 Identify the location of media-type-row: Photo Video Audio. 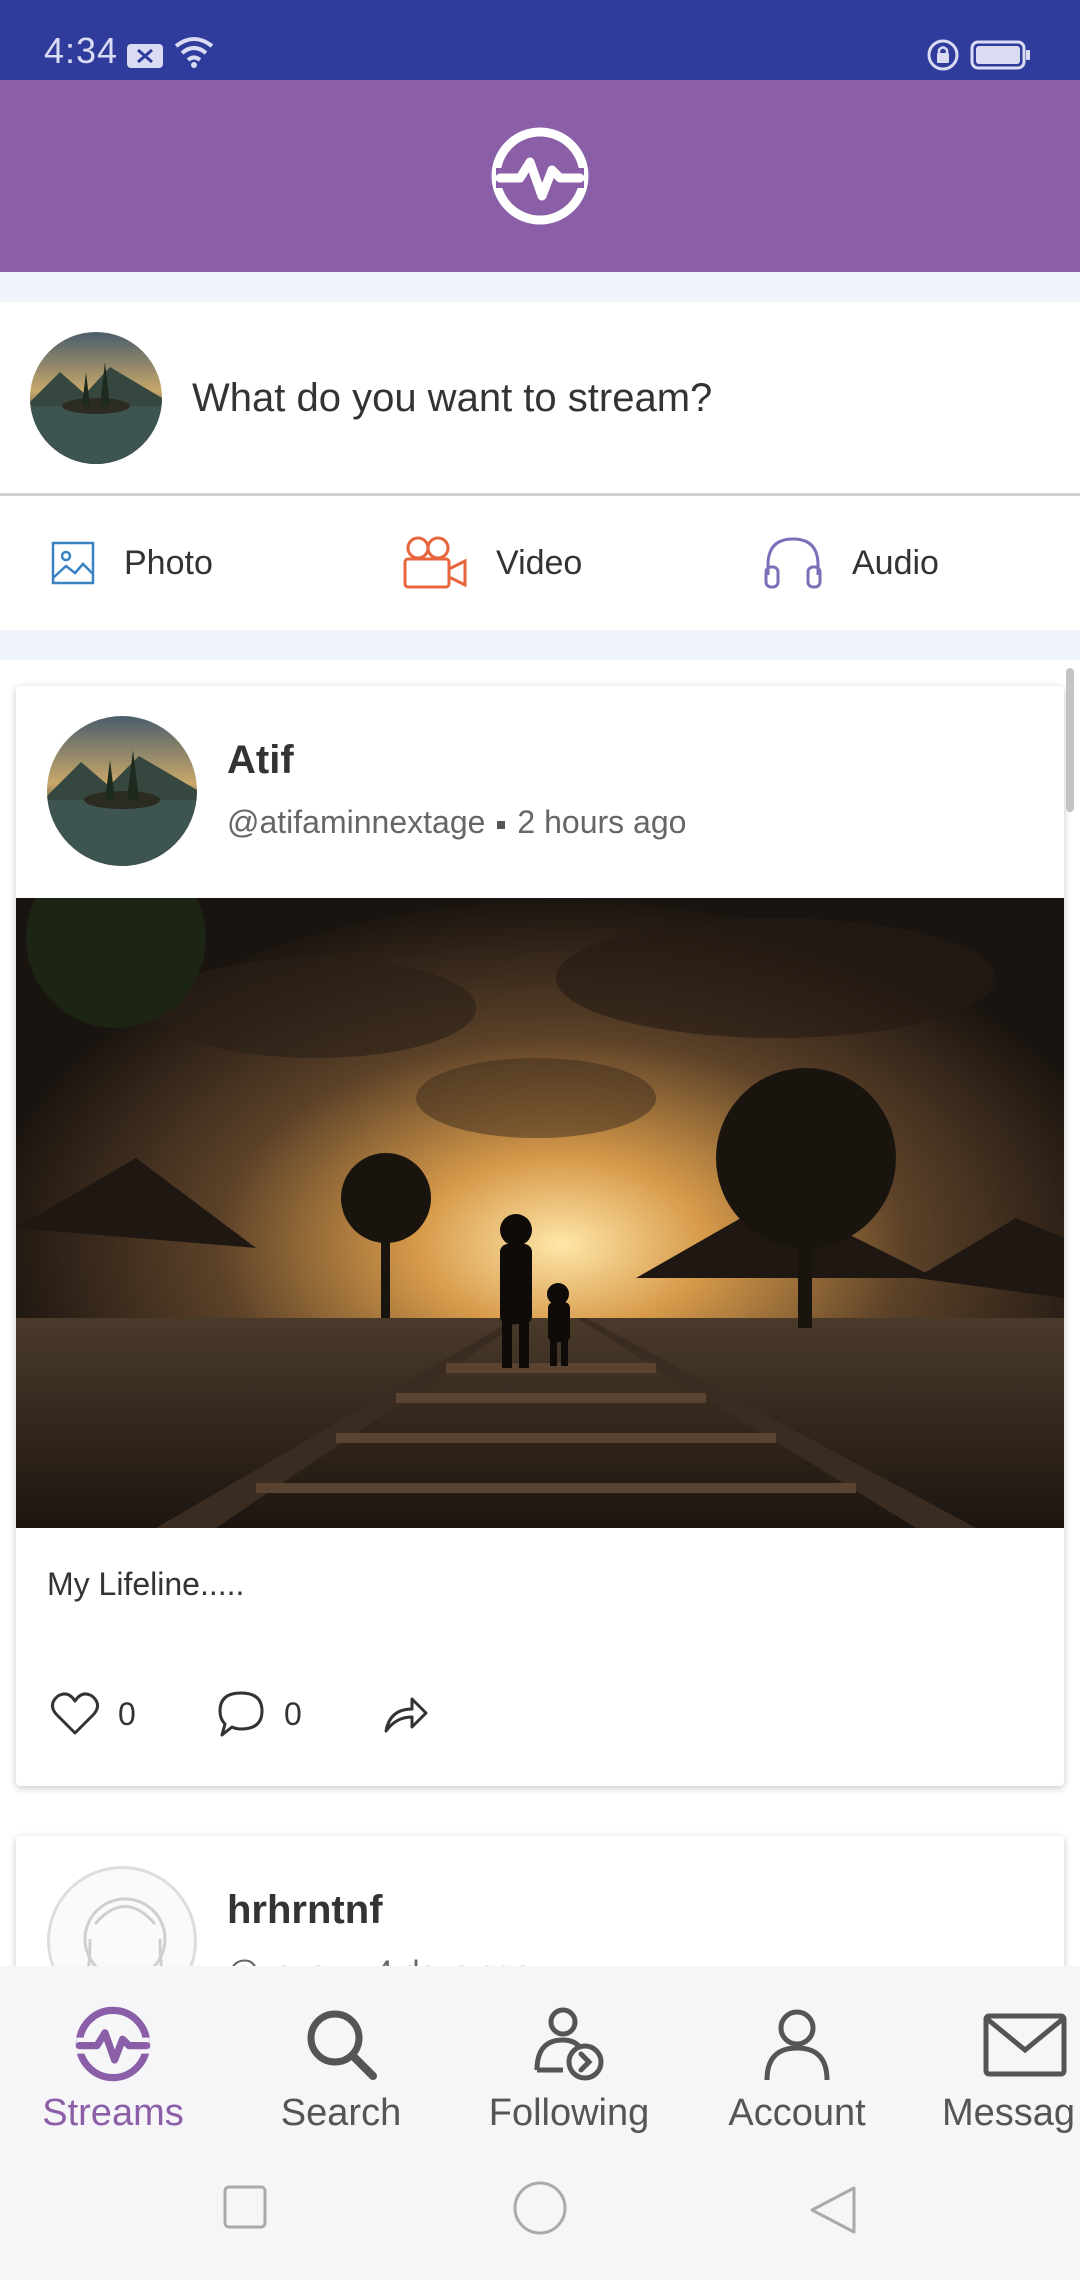
(540, 563).